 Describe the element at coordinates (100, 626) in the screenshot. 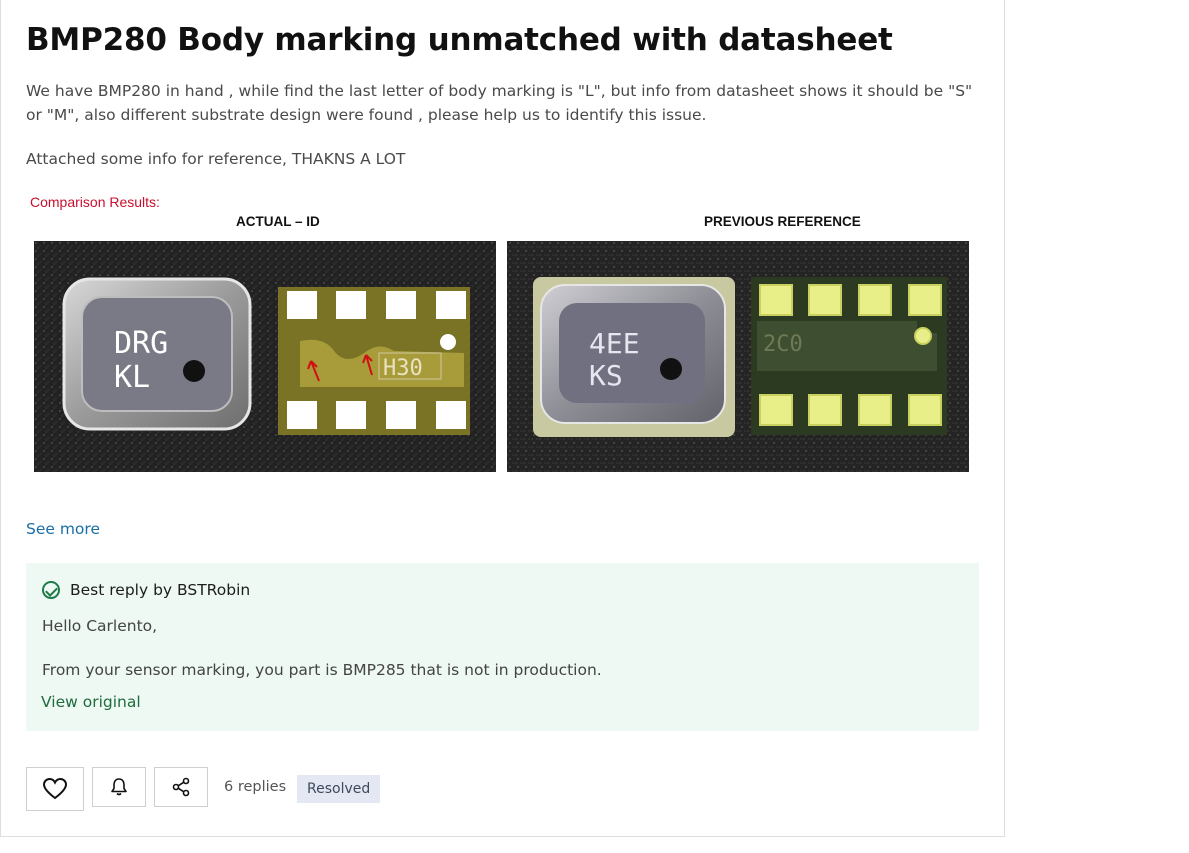

I see `best-reply-text: Hello Carlento,` at that location.